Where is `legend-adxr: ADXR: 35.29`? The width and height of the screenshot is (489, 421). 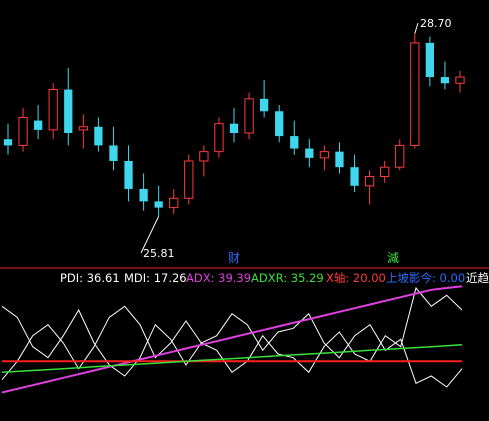
legend-adxr: ADXR: 35.29 is located at coordinates (287, 278).